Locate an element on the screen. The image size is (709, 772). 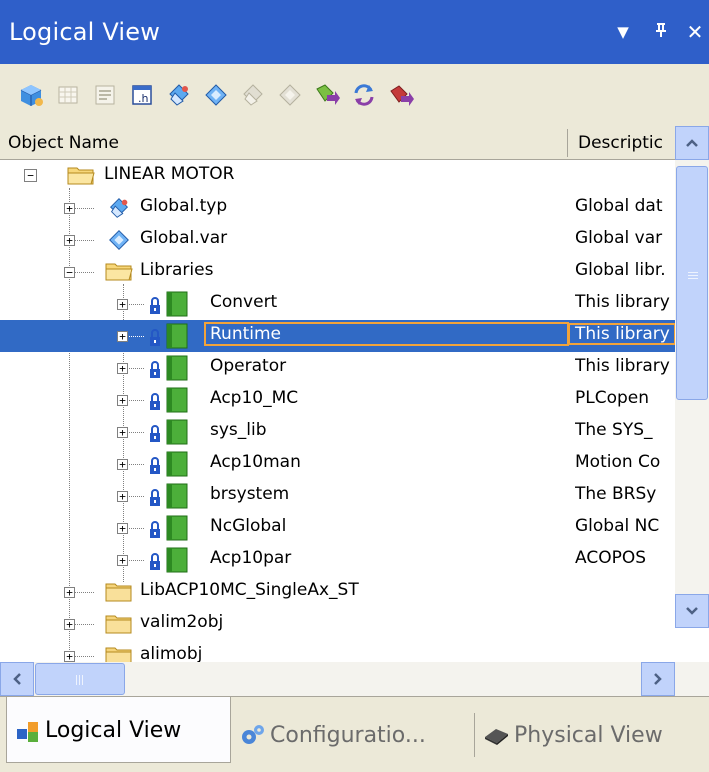
tree-row-acp10par: + Acp10par ACOPOS is located at coordinates (337, 560).